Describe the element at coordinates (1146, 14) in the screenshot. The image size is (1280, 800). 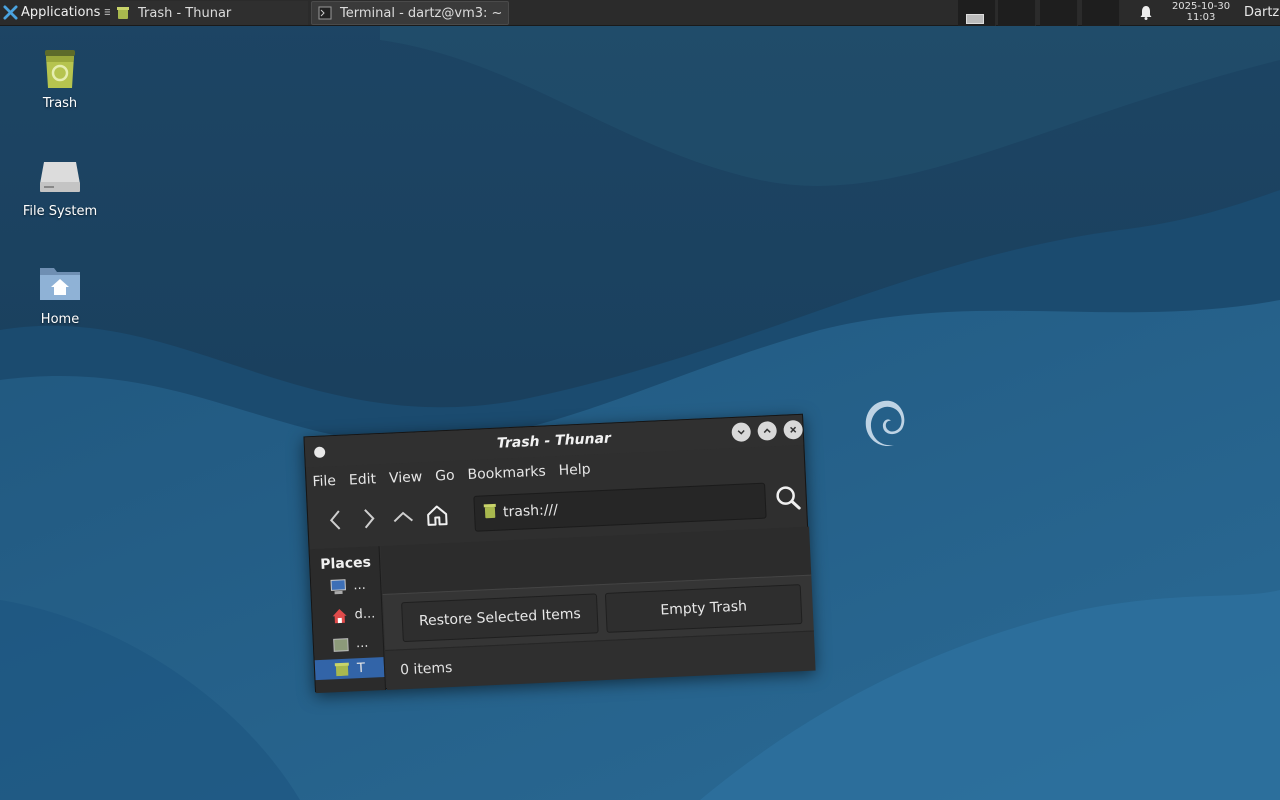
I see `bell-icon` at that location.